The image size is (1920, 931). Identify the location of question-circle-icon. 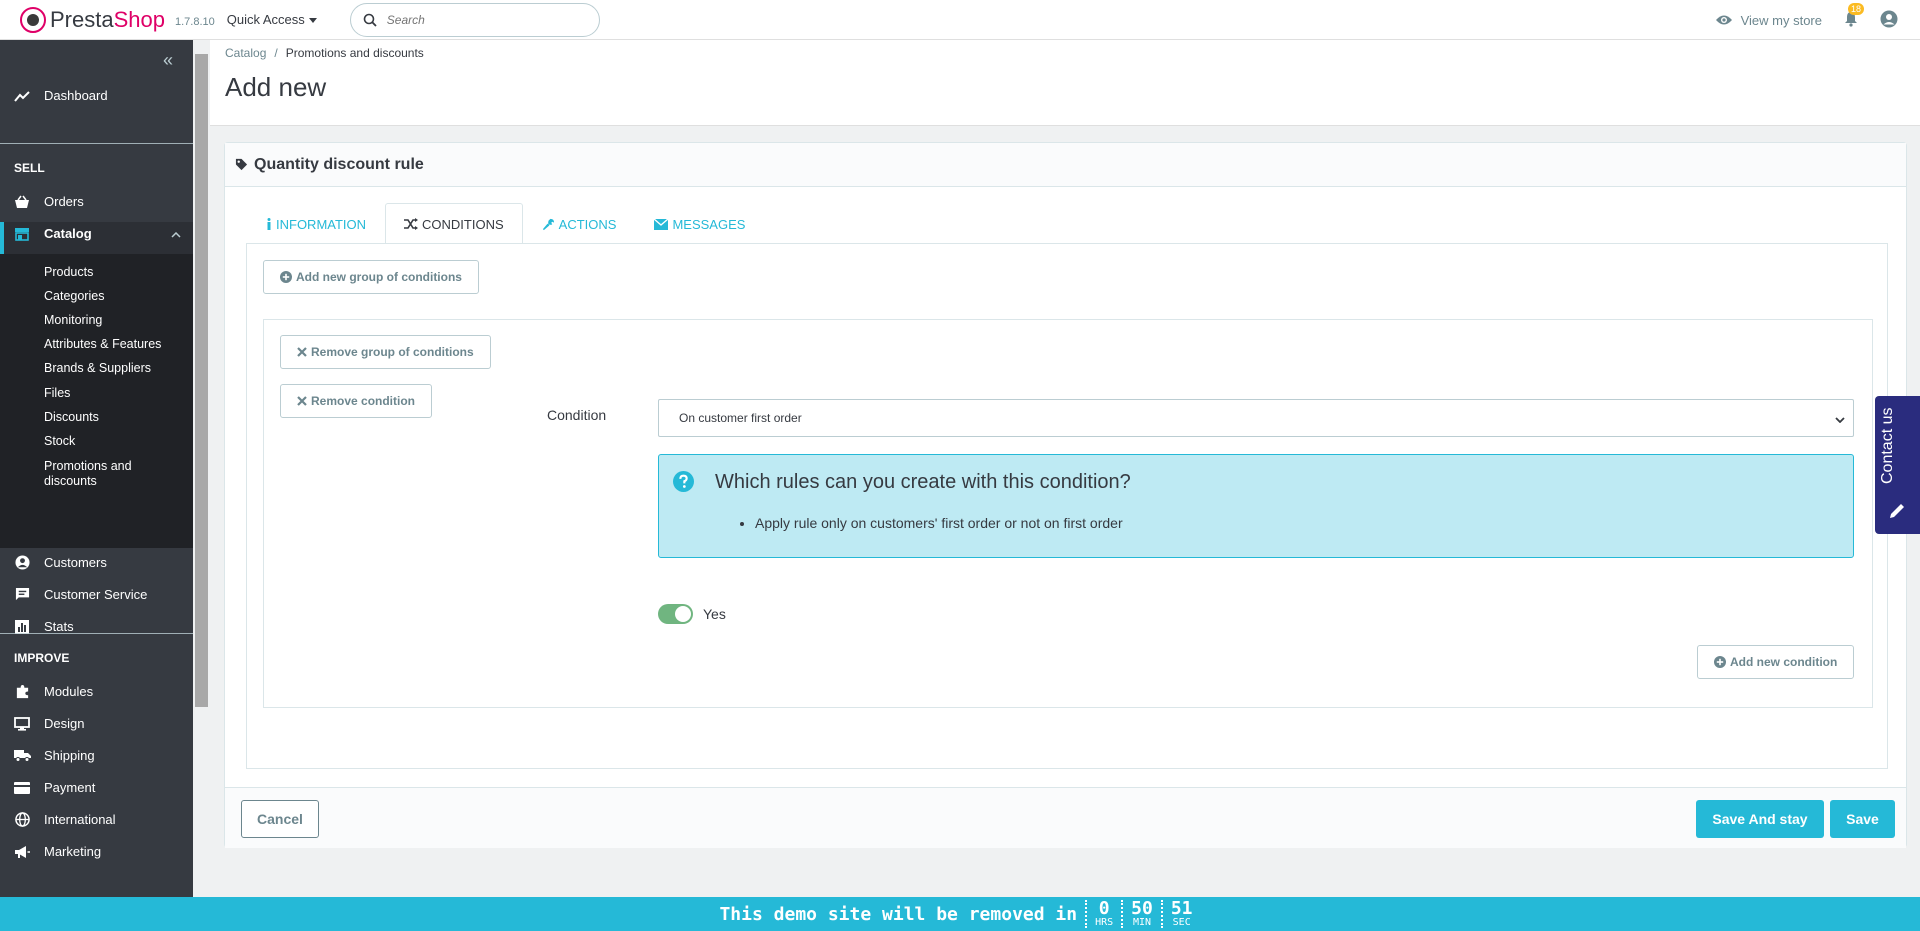
(683, 483).